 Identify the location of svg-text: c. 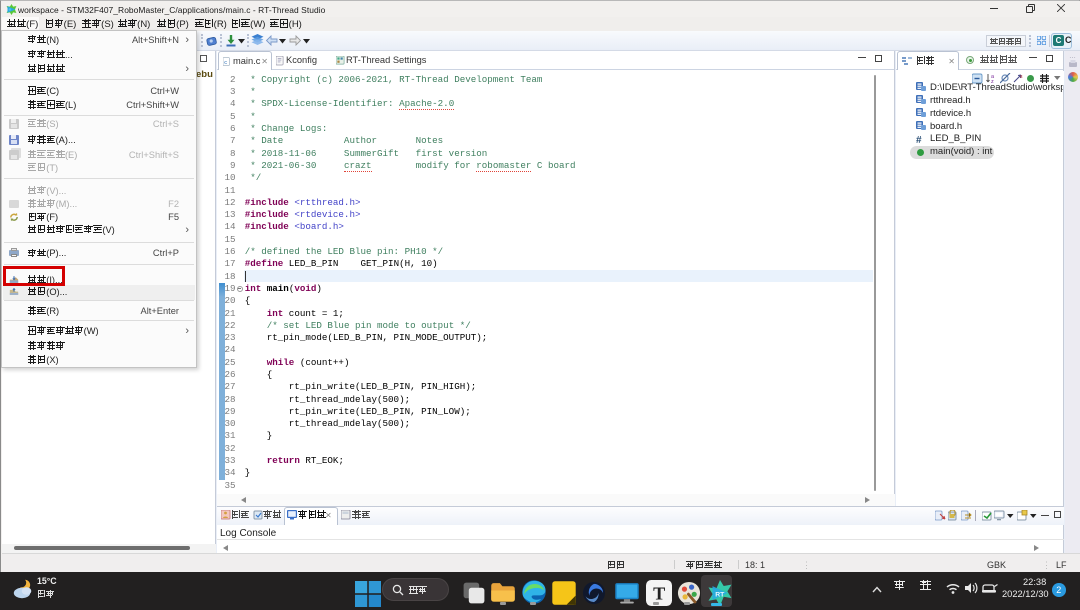
(225, 63).